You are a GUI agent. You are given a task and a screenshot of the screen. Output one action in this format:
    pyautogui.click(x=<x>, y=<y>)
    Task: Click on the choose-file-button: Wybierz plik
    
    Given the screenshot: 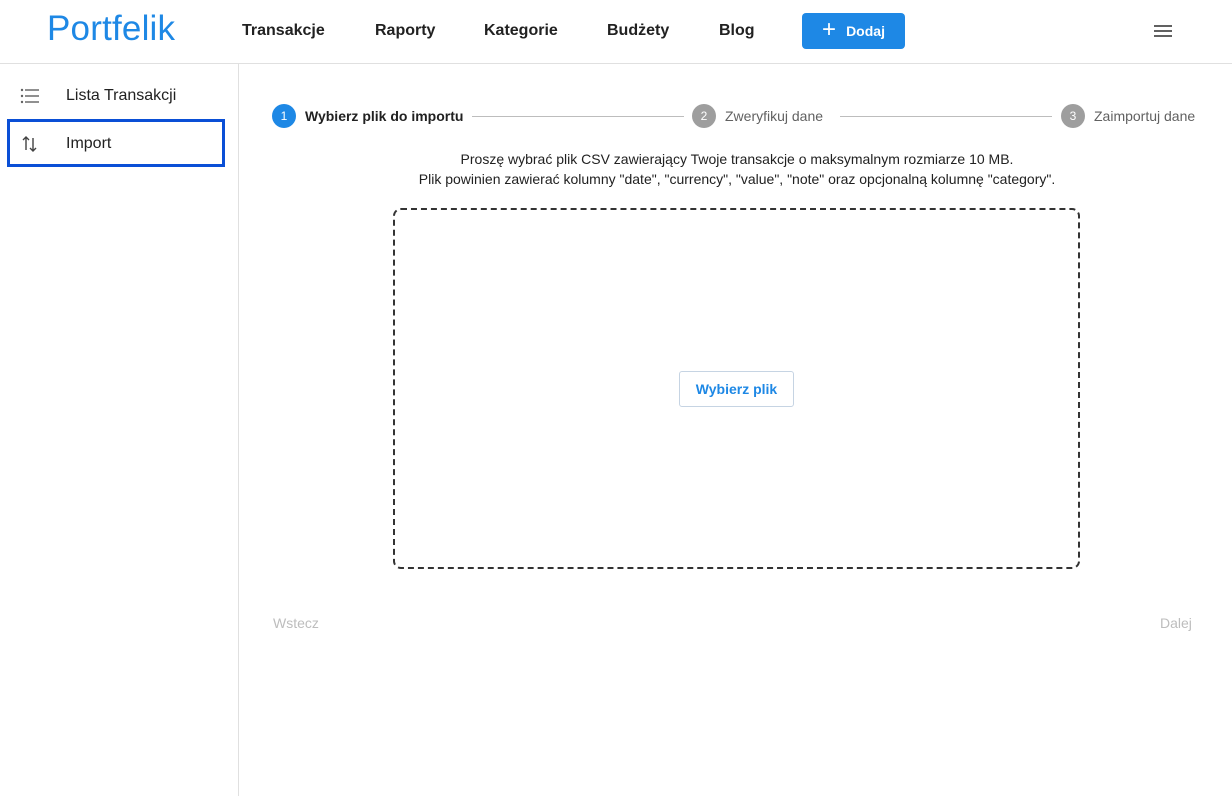 What is the action you would take?
    pyautogui.click(x=736, y=389)
    